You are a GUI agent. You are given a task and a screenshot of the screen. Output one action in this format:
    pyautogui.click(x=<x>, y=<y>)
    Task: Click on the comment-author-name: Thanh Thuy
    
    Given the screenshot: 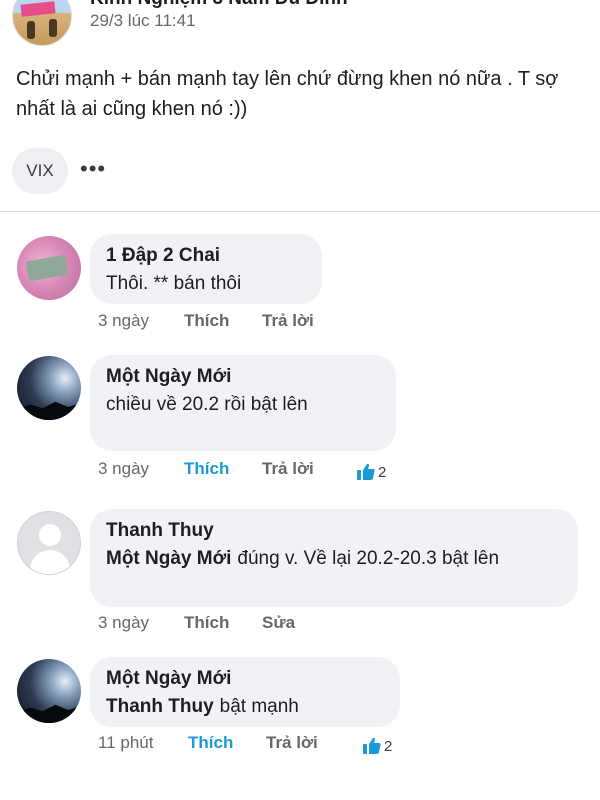 What is the action you would take?
    pyautogui.click(x=334, y=531)
    